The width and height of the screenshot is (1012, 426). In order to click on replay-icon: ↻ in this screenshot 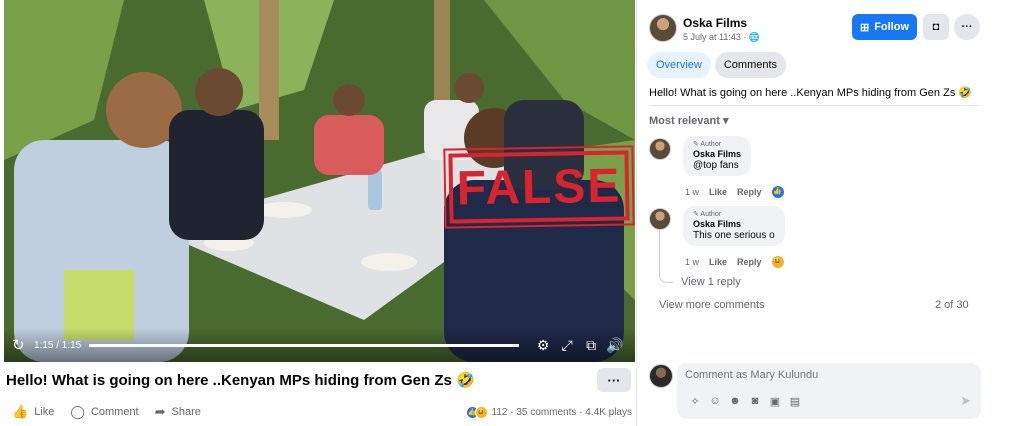, I will do `click(20, 345)`.